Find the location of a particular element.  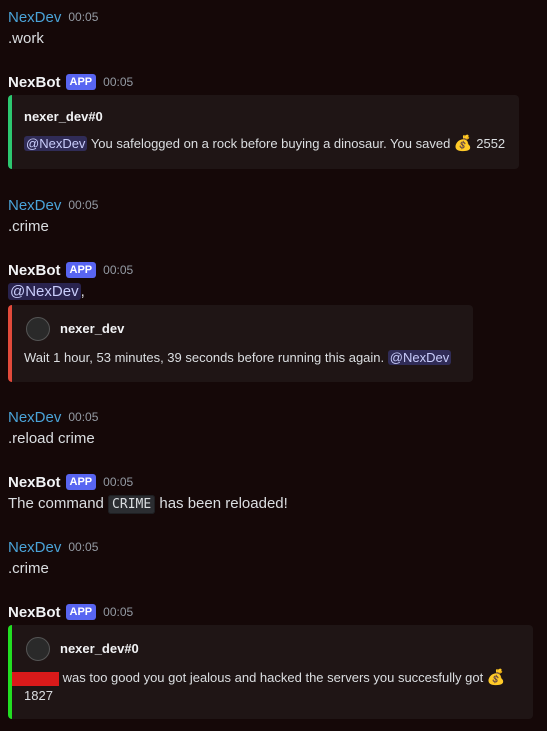

embed-author: nexer_dev is located at coordinates (92, 328).